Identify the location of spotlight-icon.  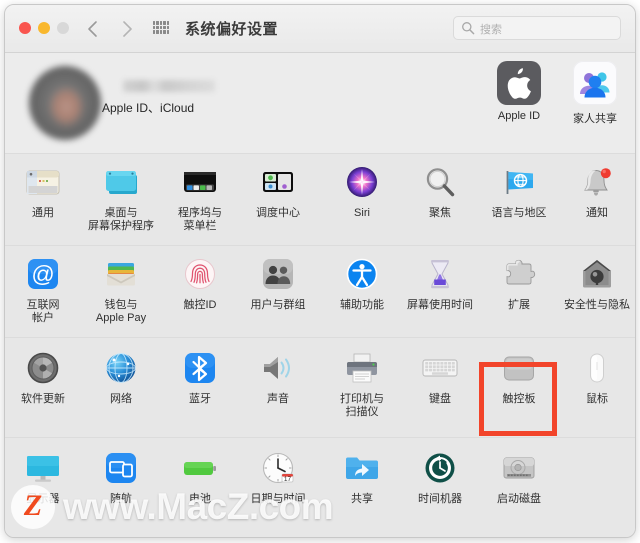
(440, 182).